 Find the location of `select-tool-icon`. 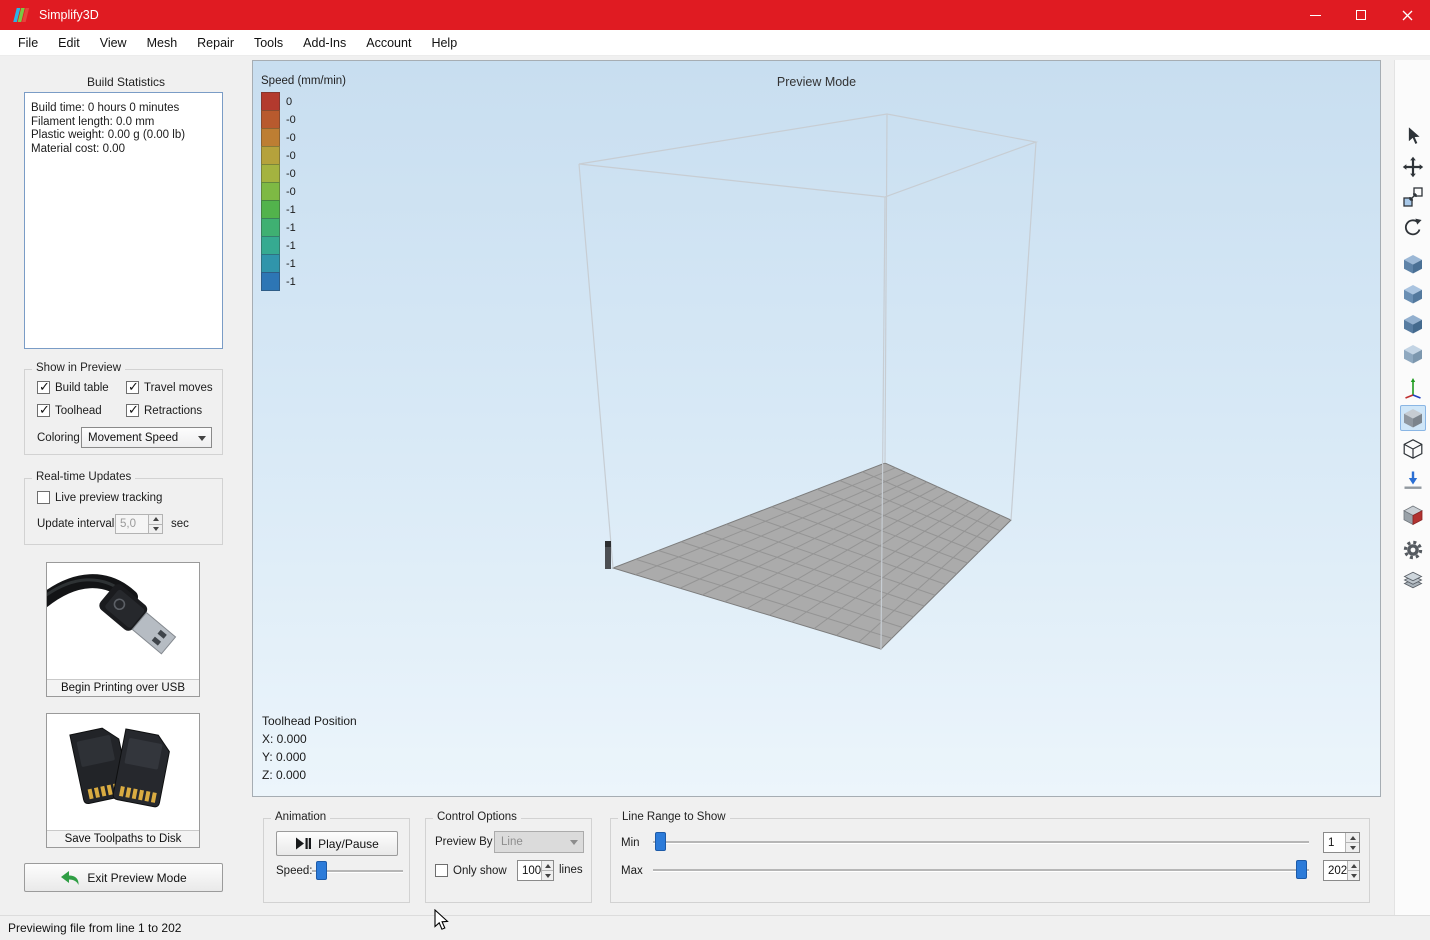

select-tool-icon is located at coordinates (1413, 136).